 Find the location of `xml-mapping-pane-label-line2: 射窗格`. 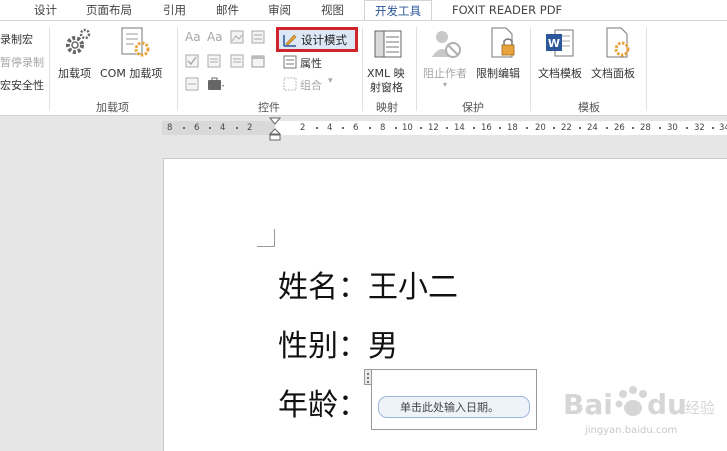

xml-mapping-pane-label-line2: 射窗格 is located at coordinates (386, 87).